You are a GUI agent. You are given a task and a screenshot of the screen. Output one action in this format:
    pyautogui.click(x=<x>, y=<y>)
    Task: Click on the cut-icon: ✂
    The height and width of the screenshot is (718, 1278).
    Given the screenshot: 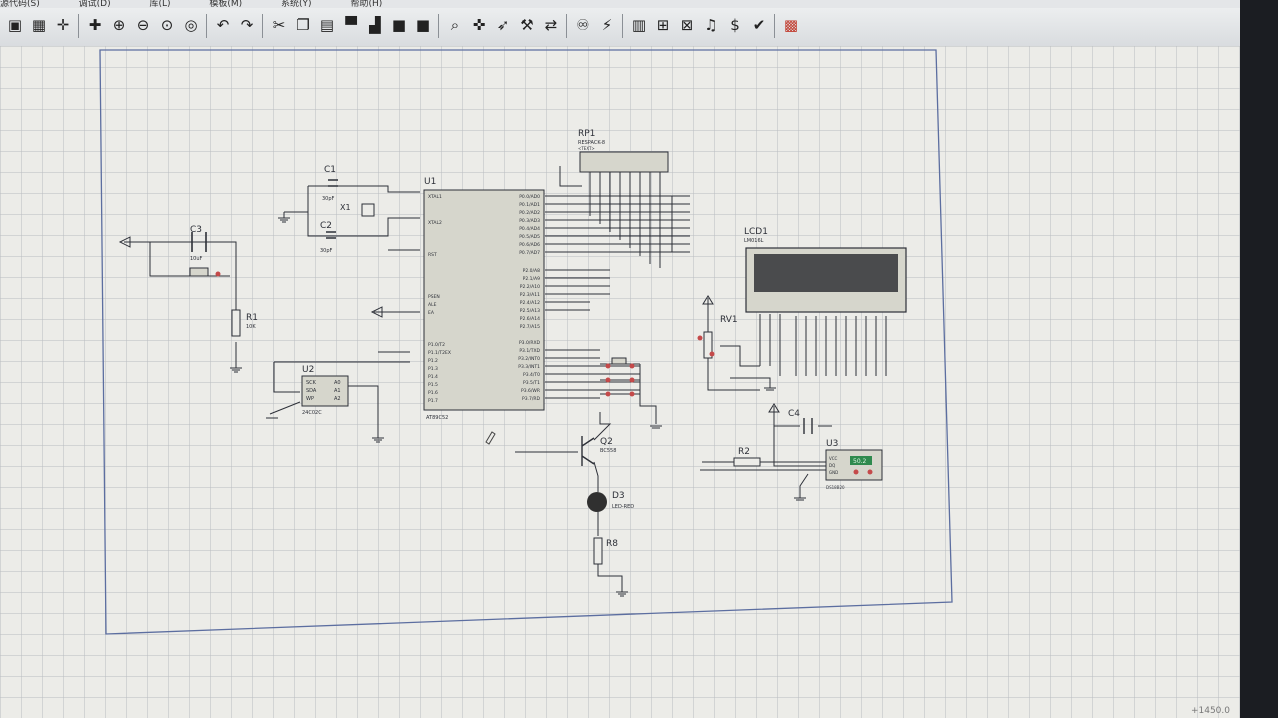 What is the action you would take?
    pyautogui.click(x=279, y=25)
    